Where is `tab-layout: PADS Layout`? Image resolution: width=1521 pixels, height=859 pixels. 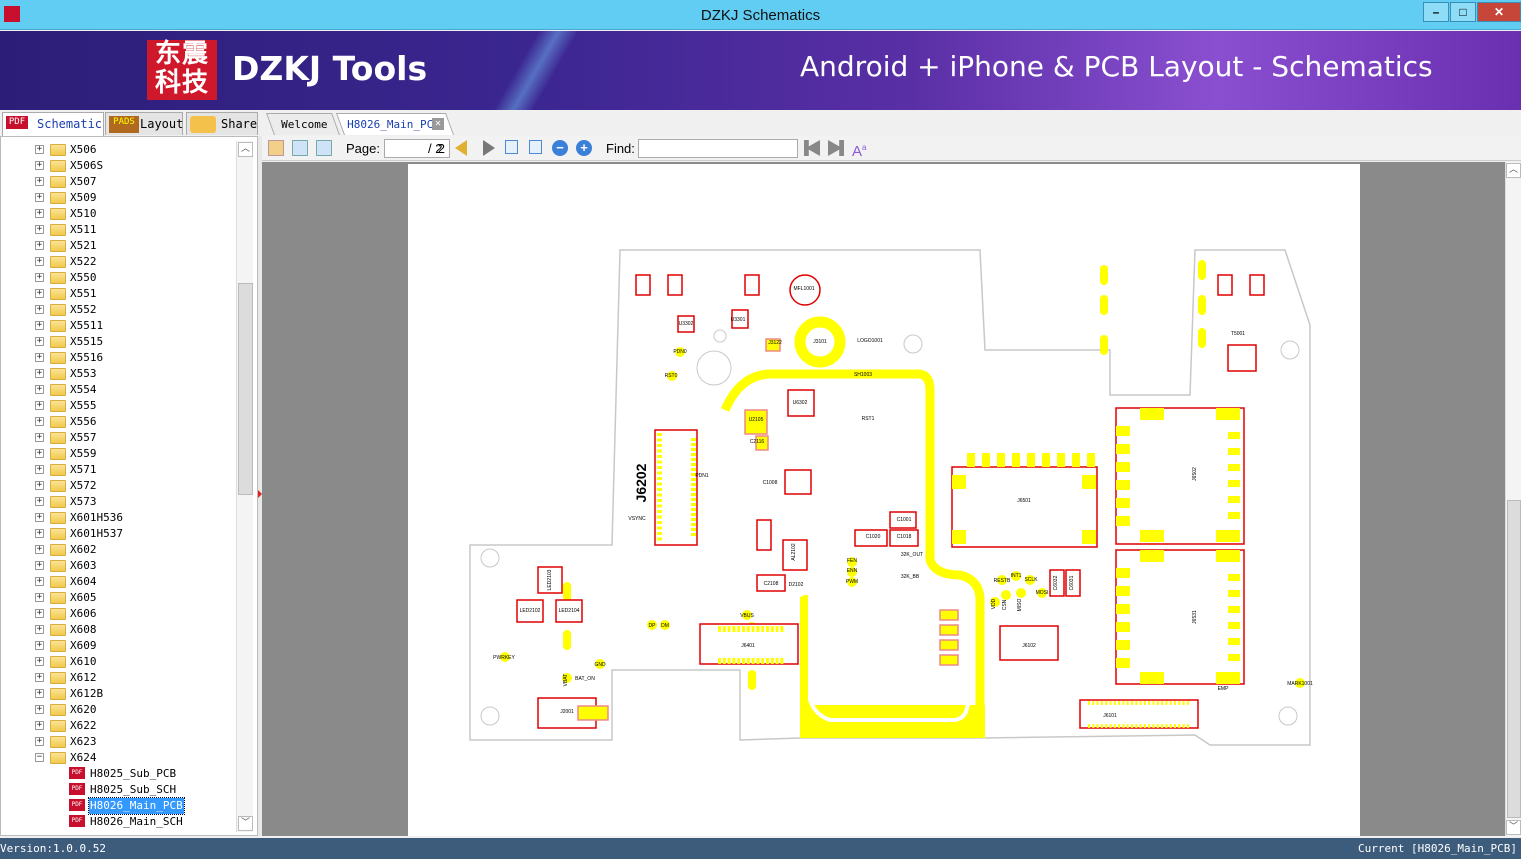
tab-layout: PADS Layout is located at coordinates (144, 123).